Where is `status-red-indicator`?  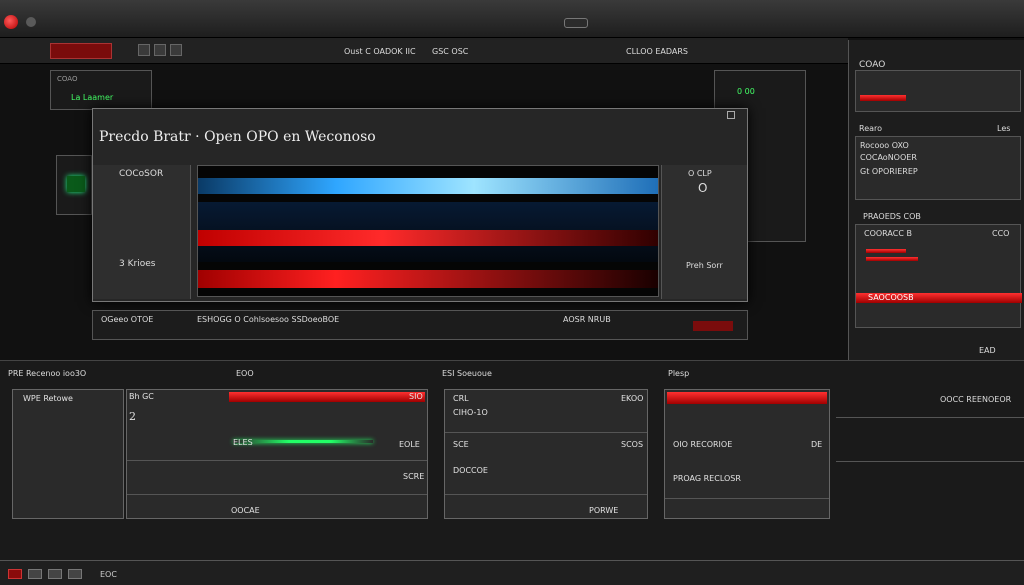
status-red-indicator is located at coordinates (713, 326).